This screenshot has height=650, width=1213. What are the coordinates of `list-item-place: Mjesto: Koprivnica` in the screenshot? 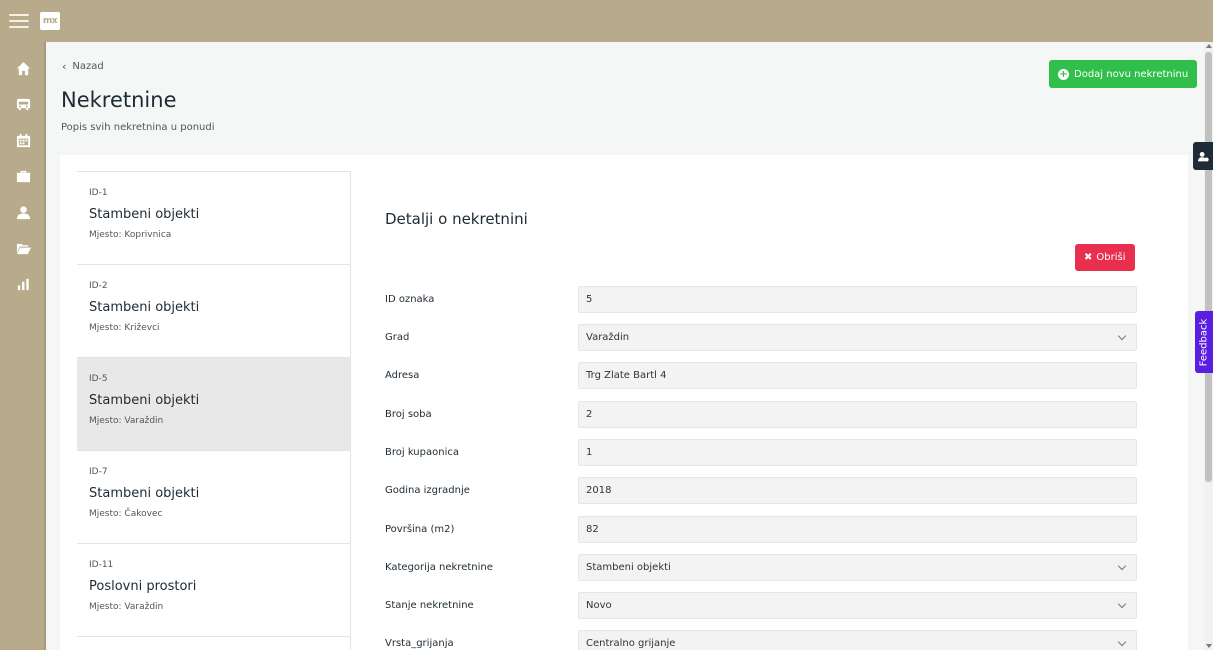 It's located at (130, 235).